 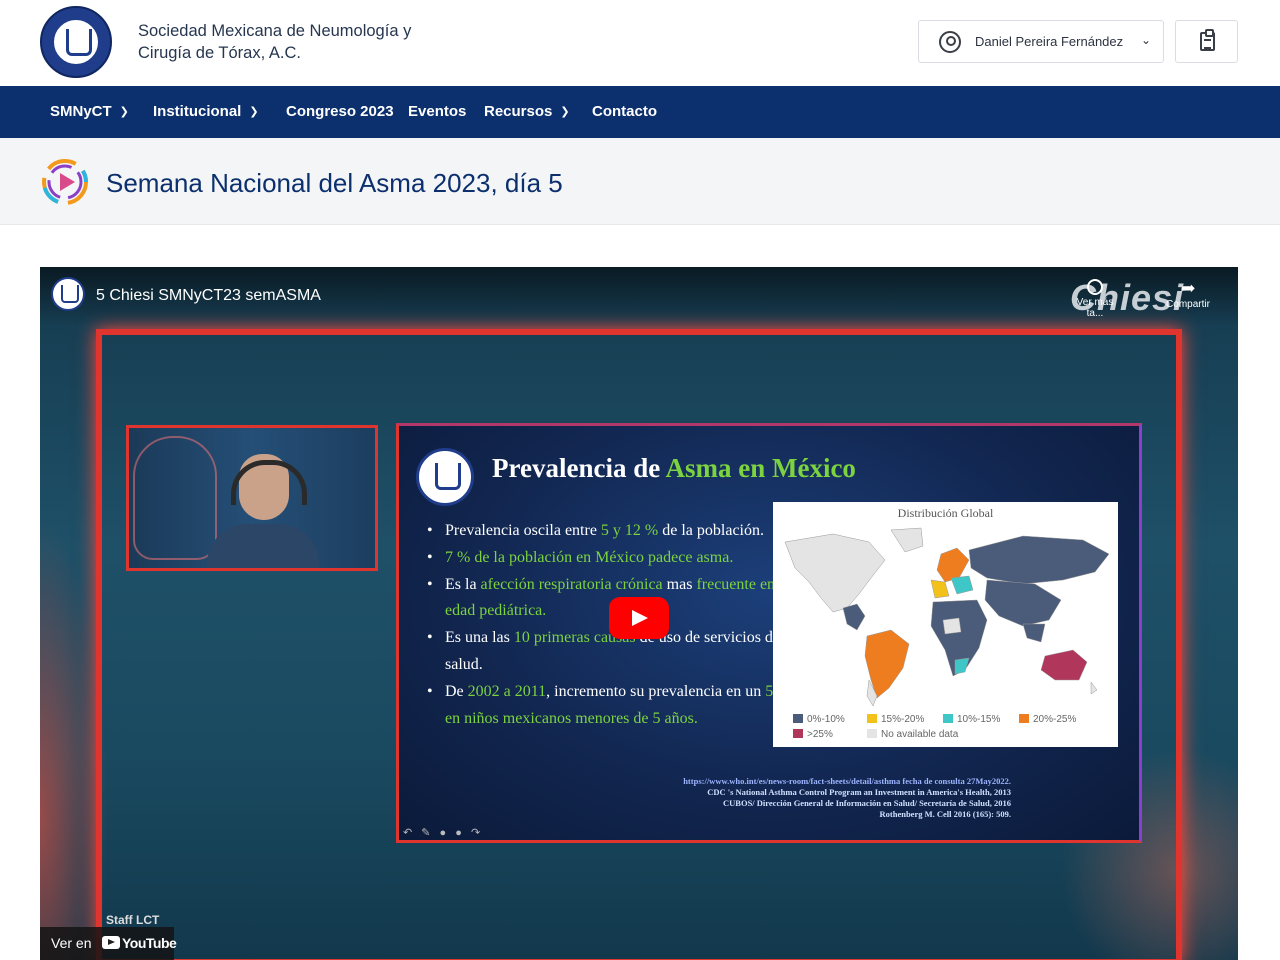 I want to click on video-title: 5 Chiesi SMNyCT23 semASMA, so click(x=208, y=296).